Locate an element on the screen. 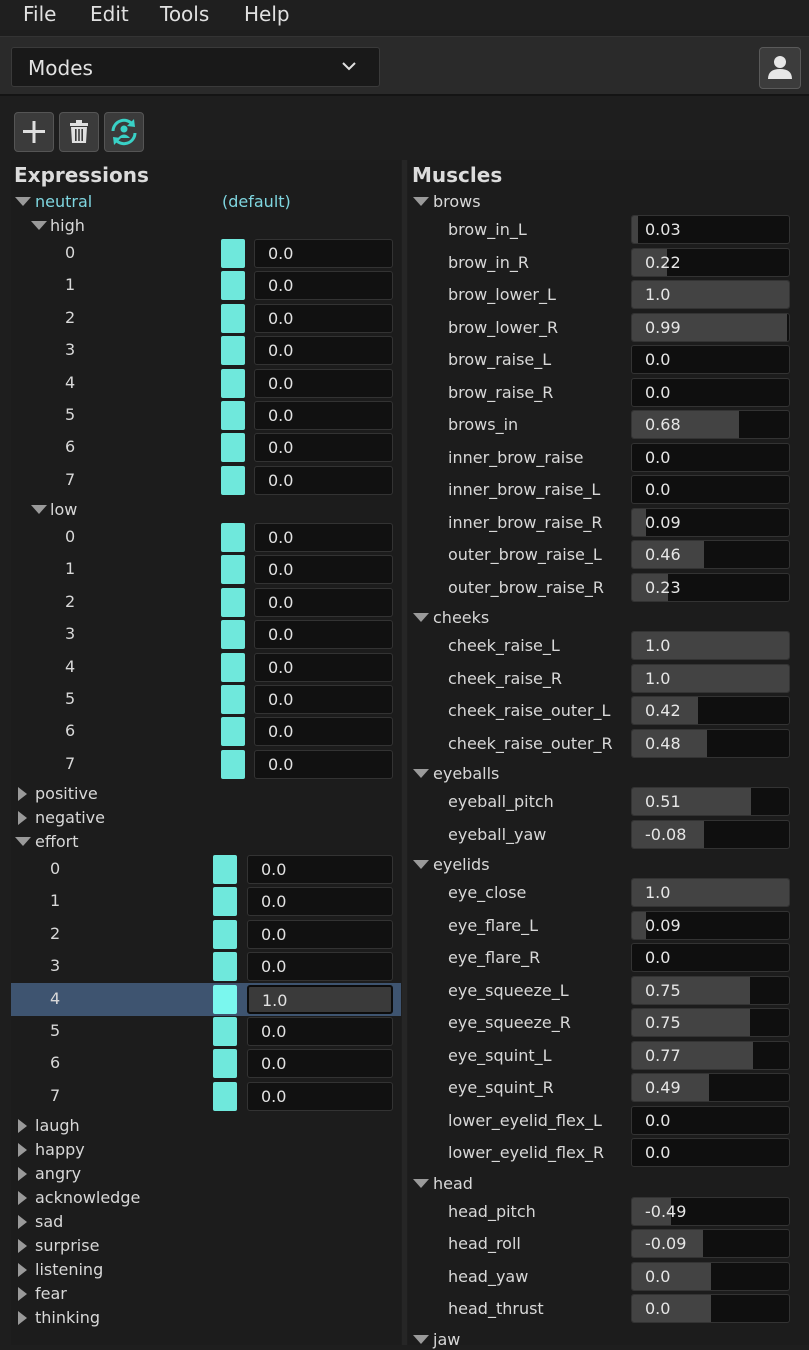  muscle-slider: -0.49 is located at coordinates (710, 1211).